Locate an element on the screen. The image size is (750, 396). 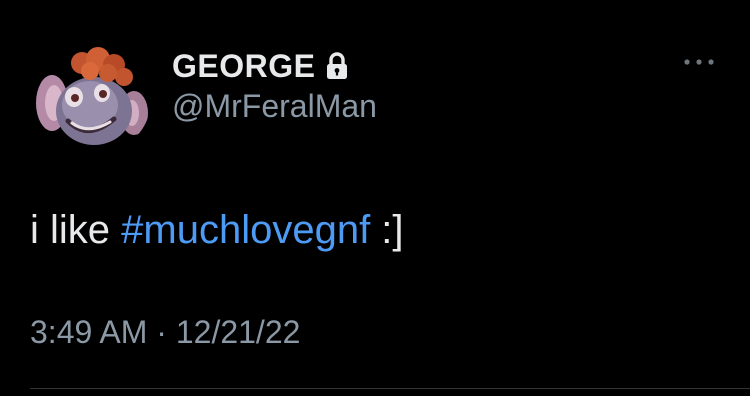
user-handle: @MrFeralMan is located at coordinates (274, 106).